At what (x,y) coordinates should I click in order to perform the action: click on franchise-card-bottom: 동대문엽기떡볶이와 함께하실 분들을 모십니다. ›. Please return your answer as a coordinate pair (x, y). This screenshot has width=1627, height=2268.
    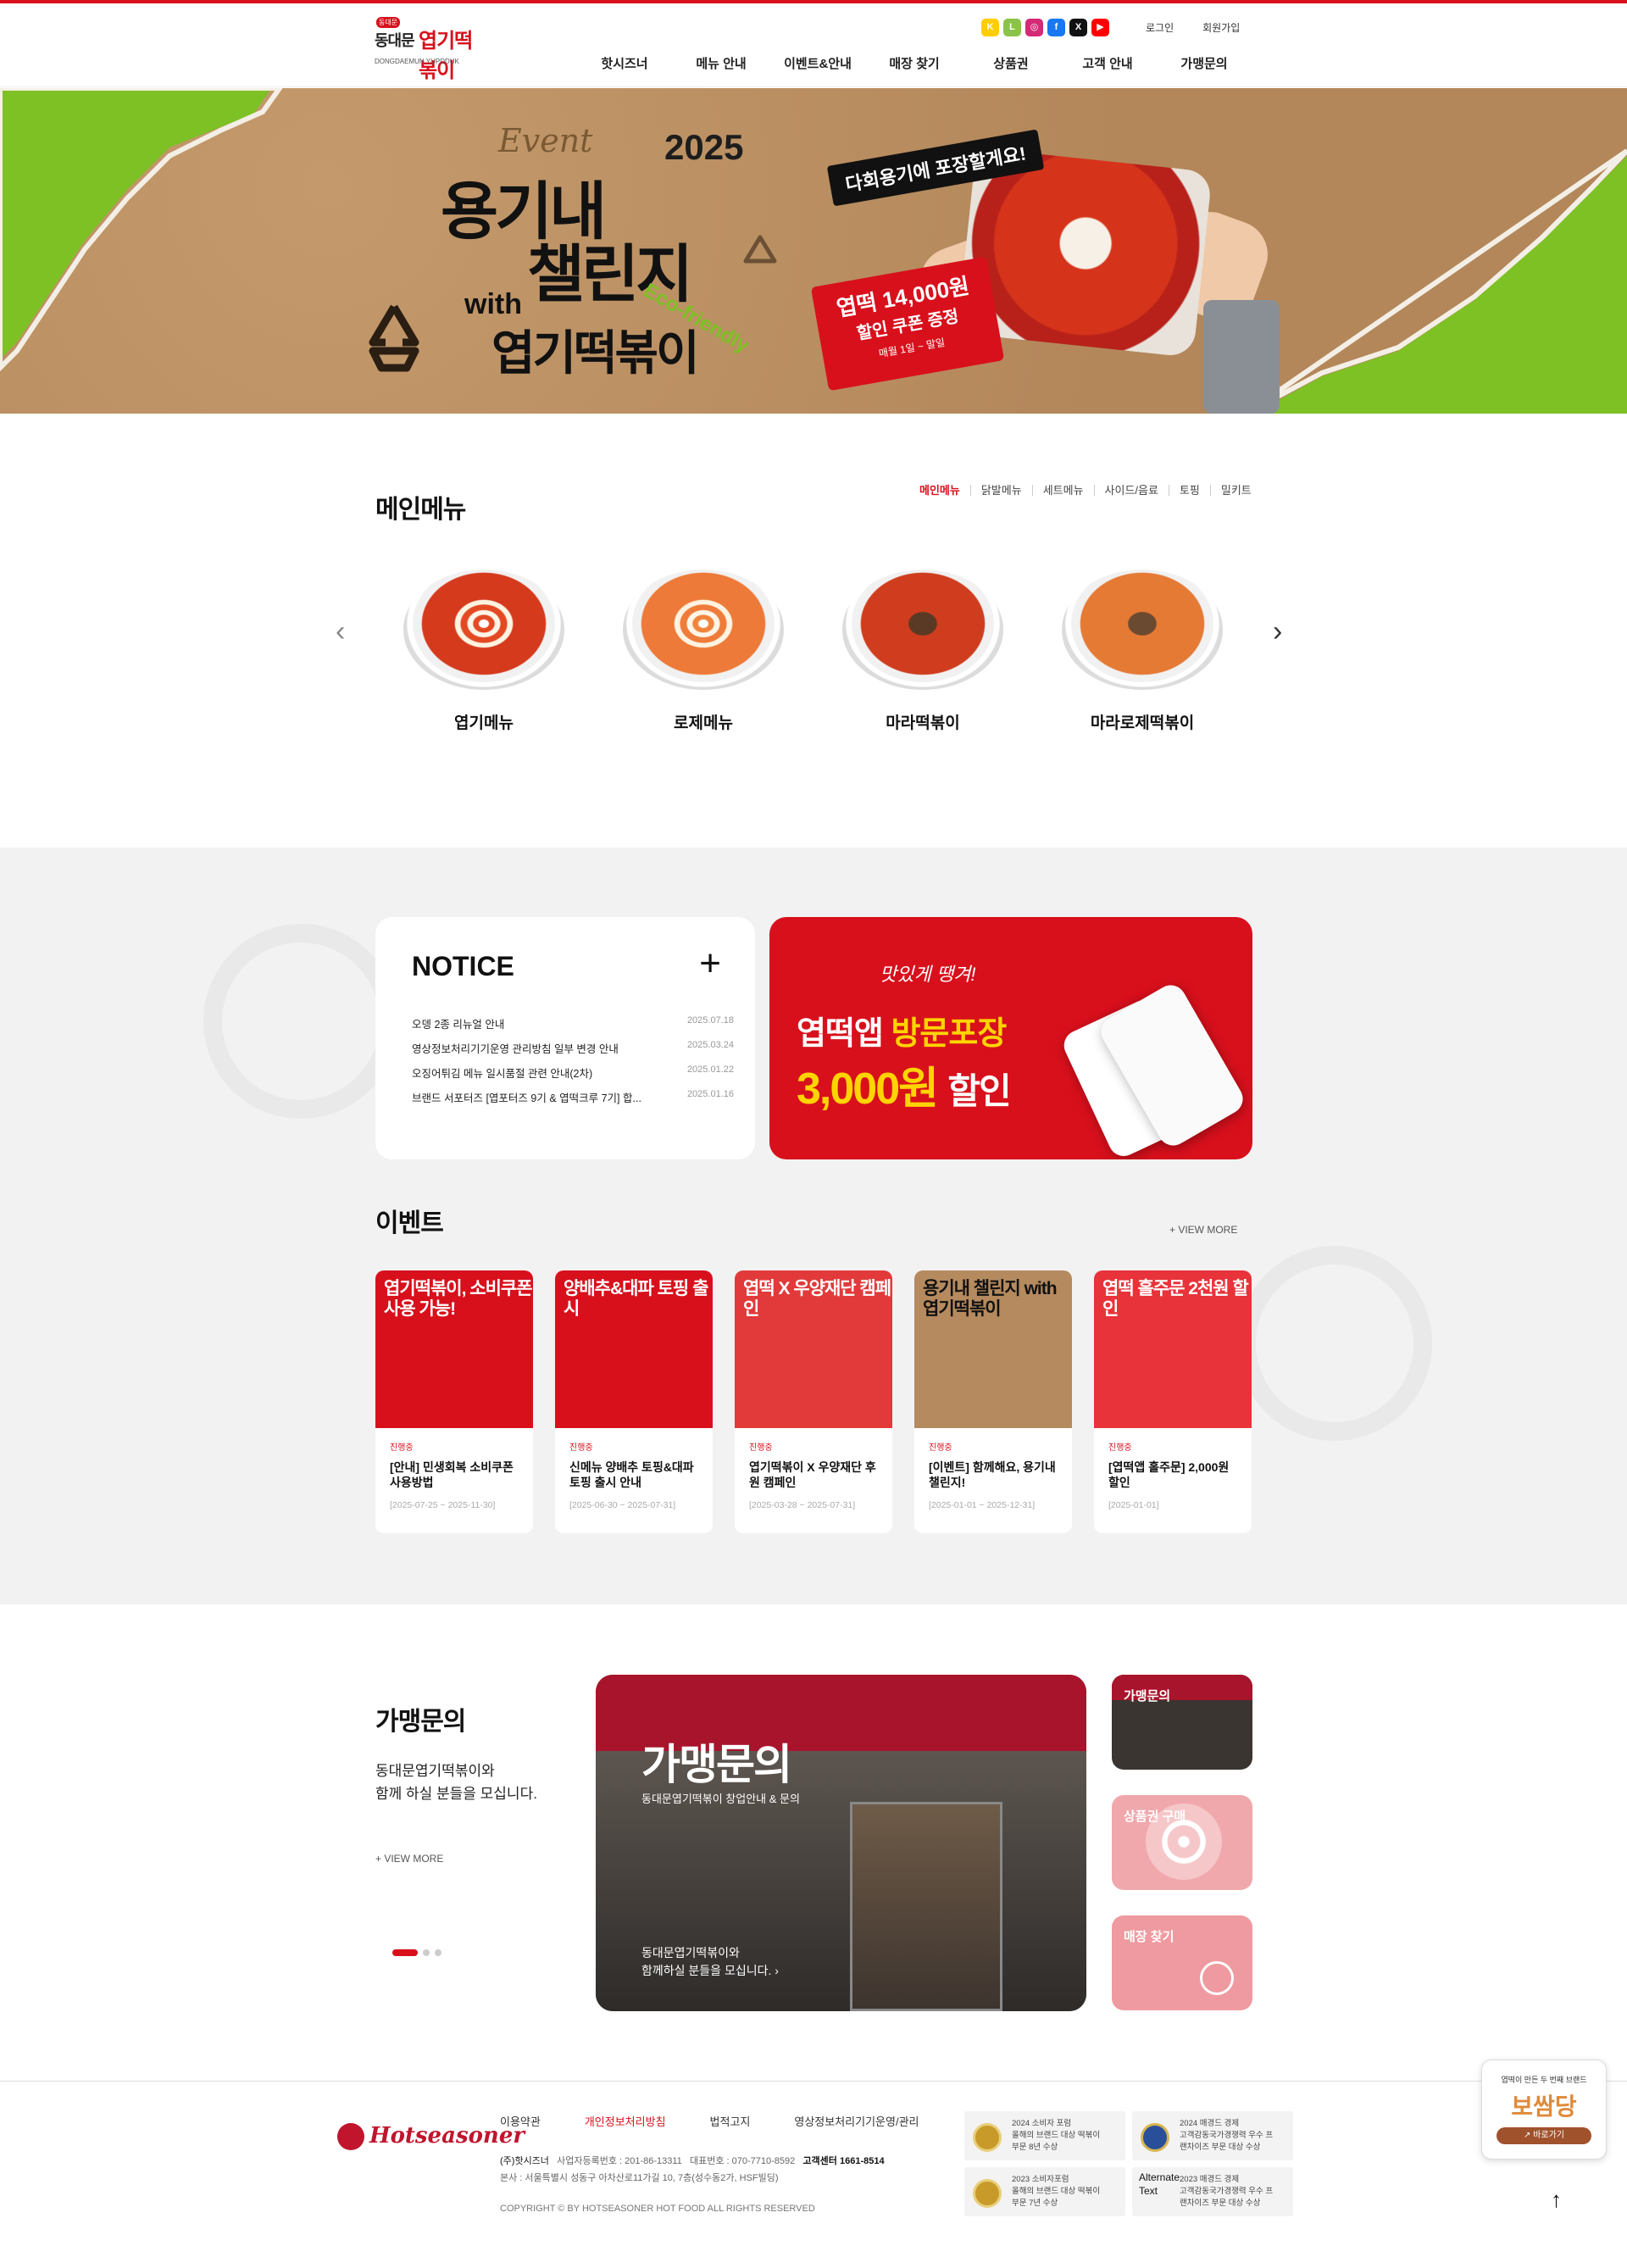
    Looking at the image, I should click on (710, 1962).